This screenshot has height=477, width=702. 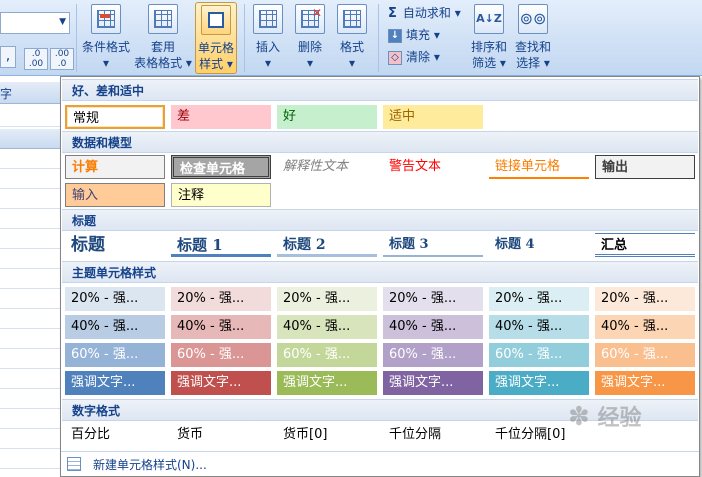 I want to click on delete-cells-icon: ✕, so click(x=310, y=19).